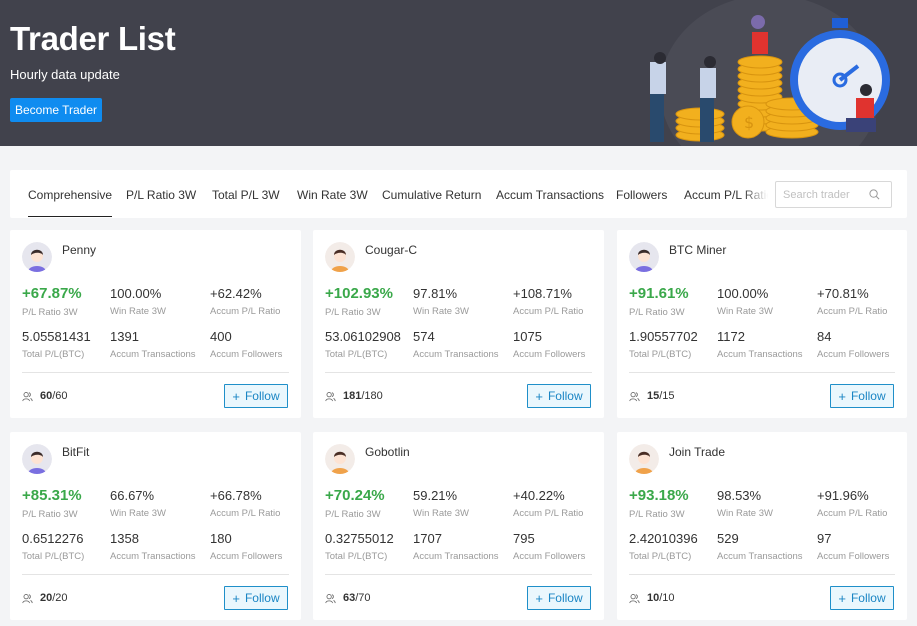  What do you see at coordinates (549, 546) in the screenshot?
I see `accum-followers-stat: 795 Accum Followers` at bounding box center [549, 546].